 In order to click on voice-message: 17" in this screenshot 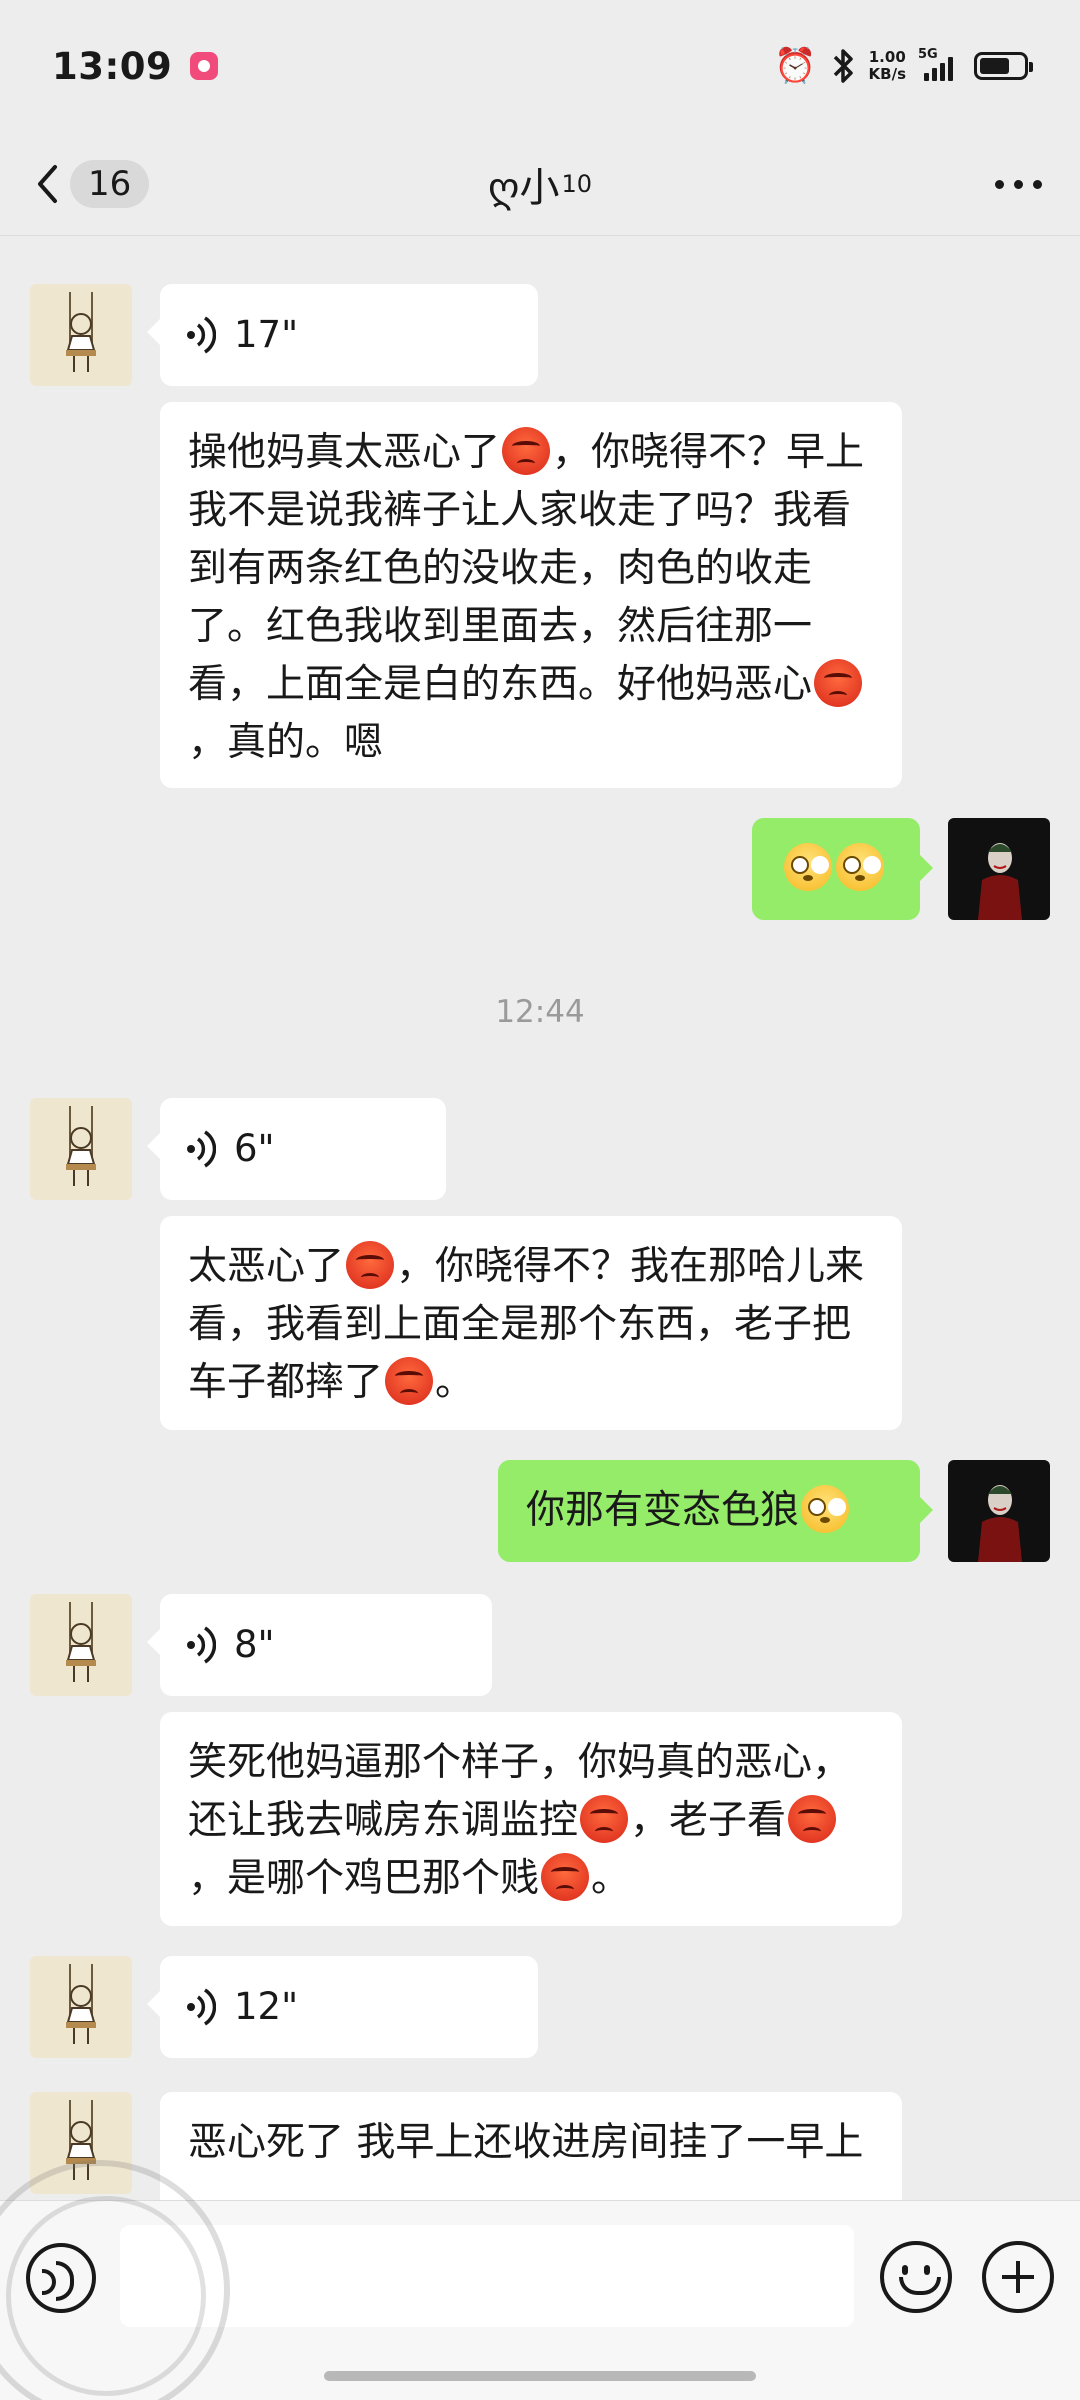, I will do `click(342, 335)`.